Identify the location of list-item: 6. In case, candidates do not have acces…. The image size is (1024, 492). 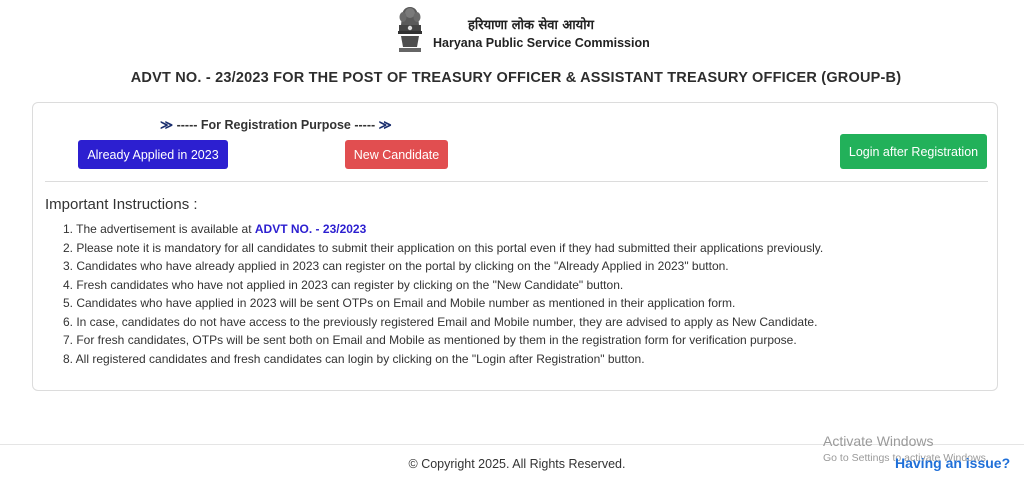
(440, 321).